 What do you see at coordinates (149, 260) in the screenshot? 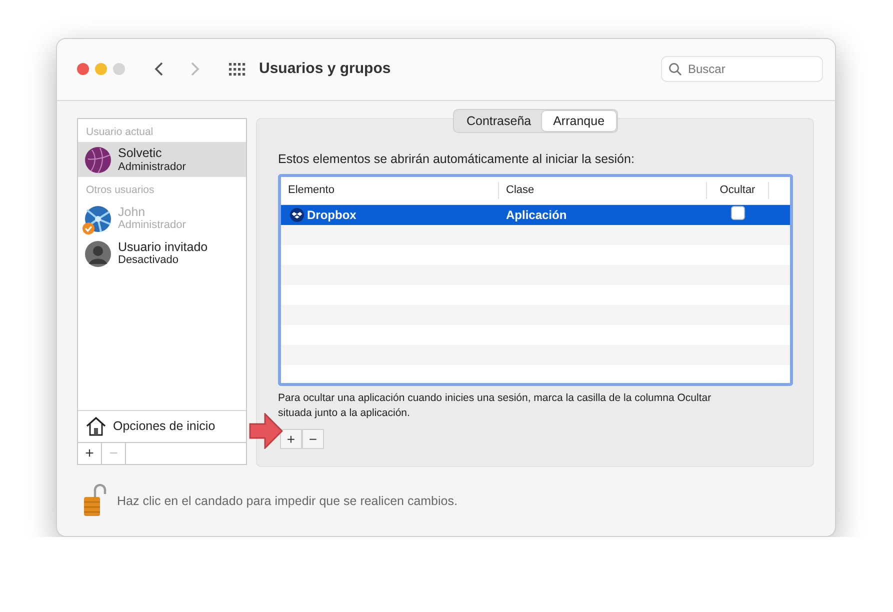
I see `user-role: Desactivado` at bounding box center [149, 260].